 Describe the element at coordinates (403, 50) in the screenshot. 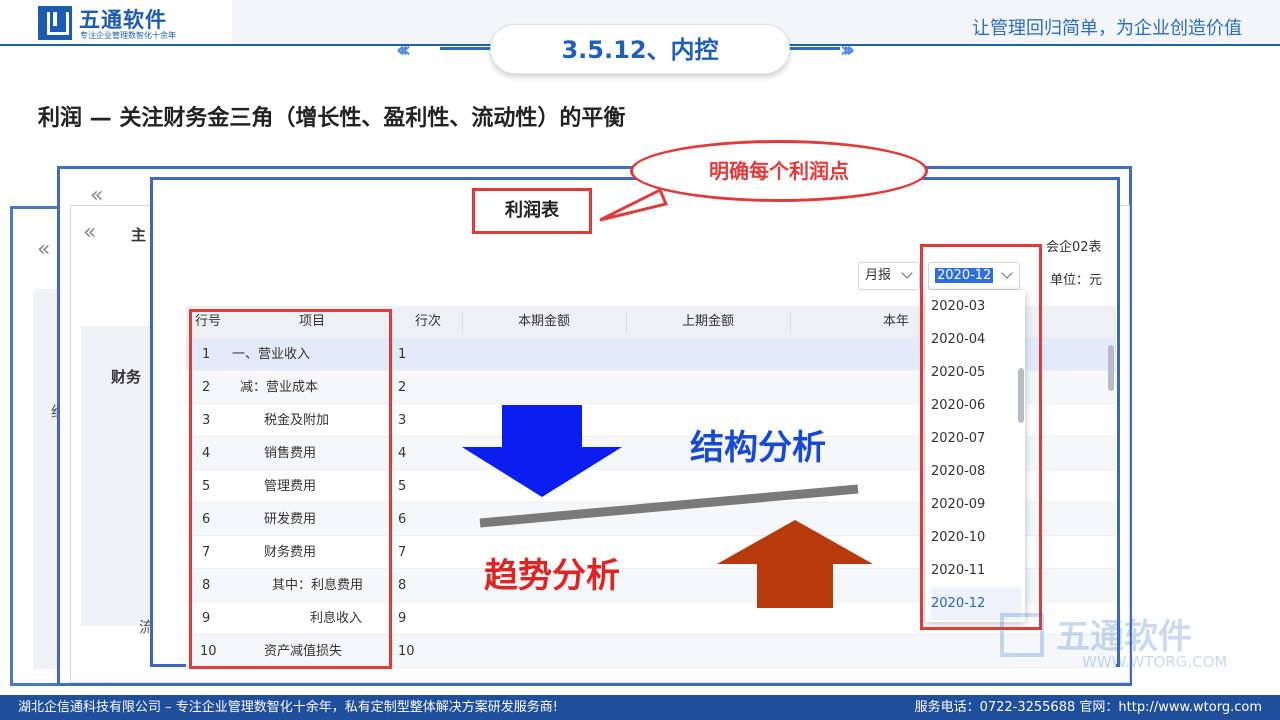

I see `chevrons-left-icon: ‹‹‹` at that location.